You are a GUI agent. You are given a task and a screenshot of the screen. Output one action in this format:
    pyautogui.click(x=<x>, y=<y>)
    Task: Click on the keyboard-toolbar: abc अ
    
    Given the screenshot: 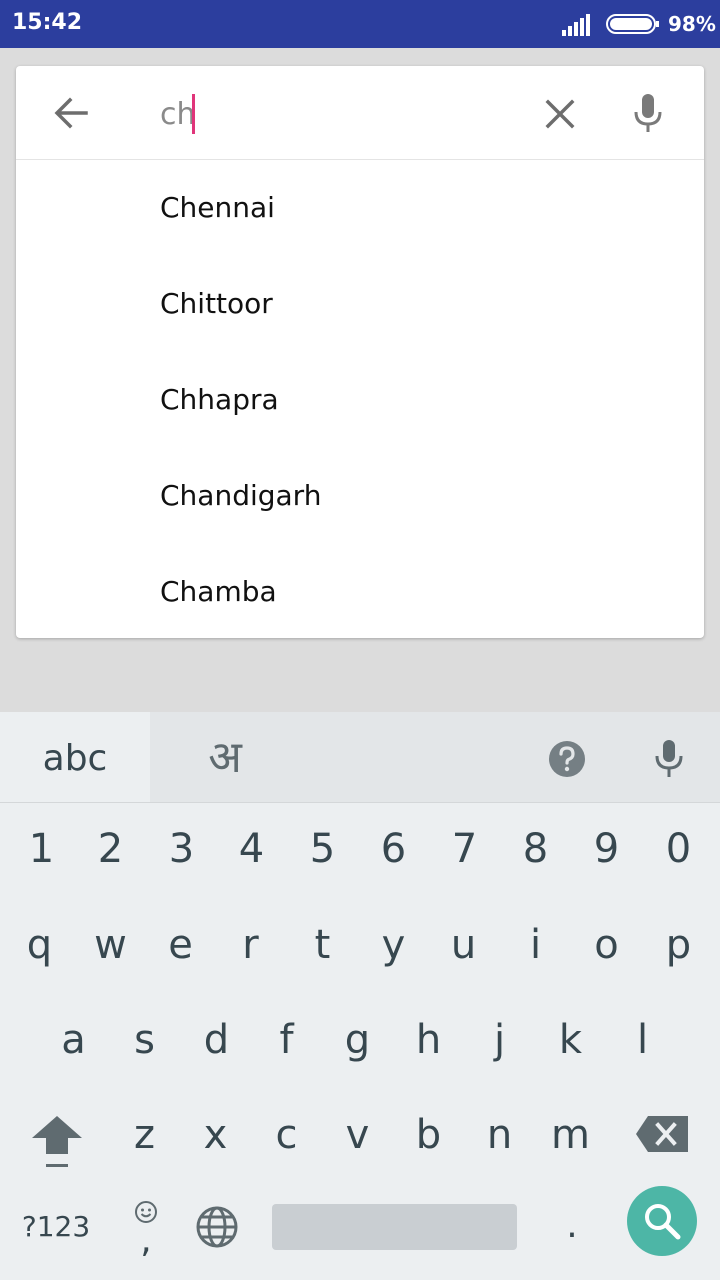 What is the action you would take?
    pyautogui.click(x=360, y=757)
    